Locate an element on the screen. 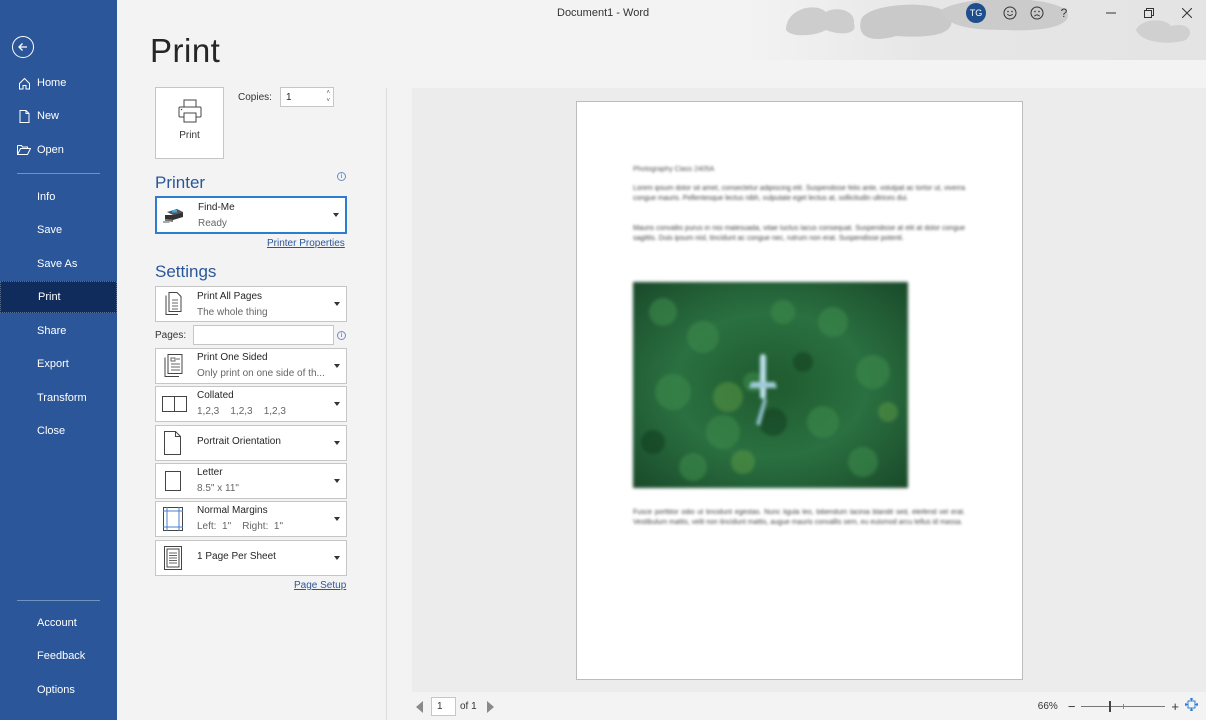 This screenshot has width=1206, height=720. frown-icon is located at coordinates (1037, 13).